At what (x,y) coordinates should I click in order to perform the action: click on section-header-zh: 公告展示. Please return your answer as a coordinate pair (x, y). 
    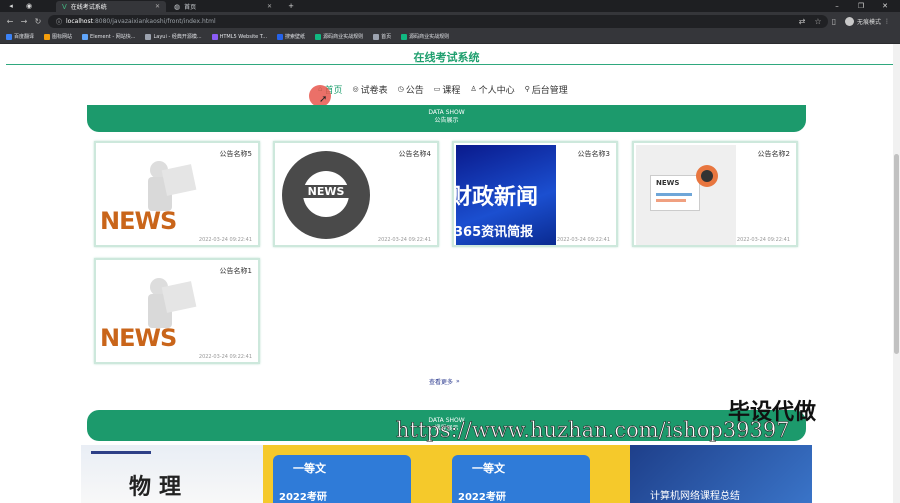
    Looking at the image, I should click on (446, 120).